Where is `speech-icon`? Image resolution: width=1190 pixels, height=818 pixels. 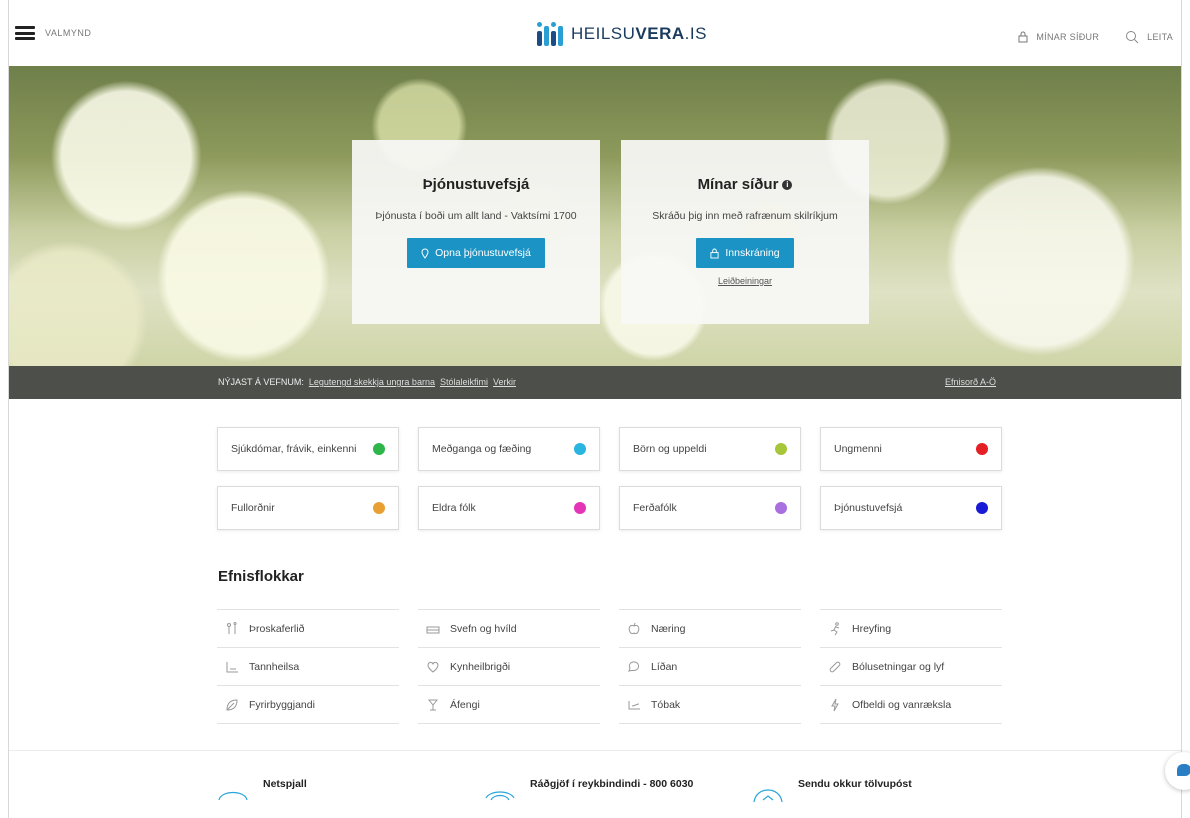 speech-icon is located at coordinates (633, 666).